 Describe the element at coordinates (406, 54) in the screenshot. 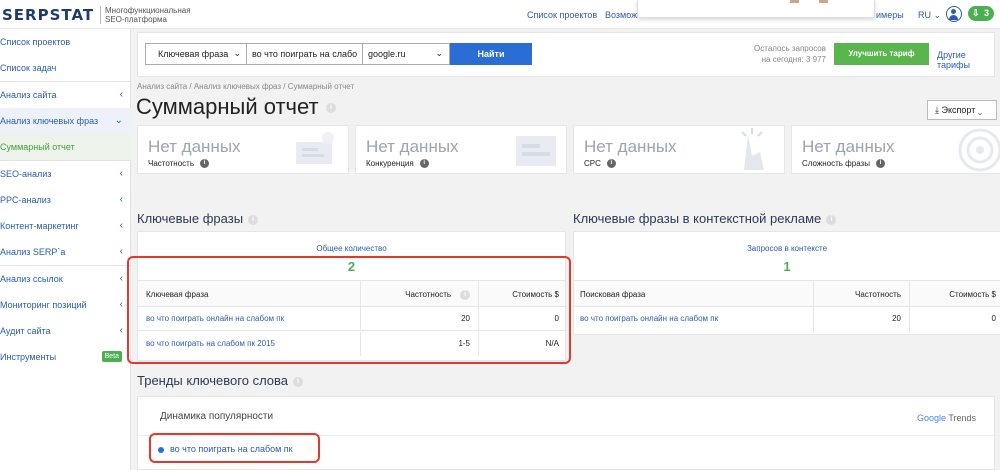

I see `database-select: google.ru ⌄` at that location.